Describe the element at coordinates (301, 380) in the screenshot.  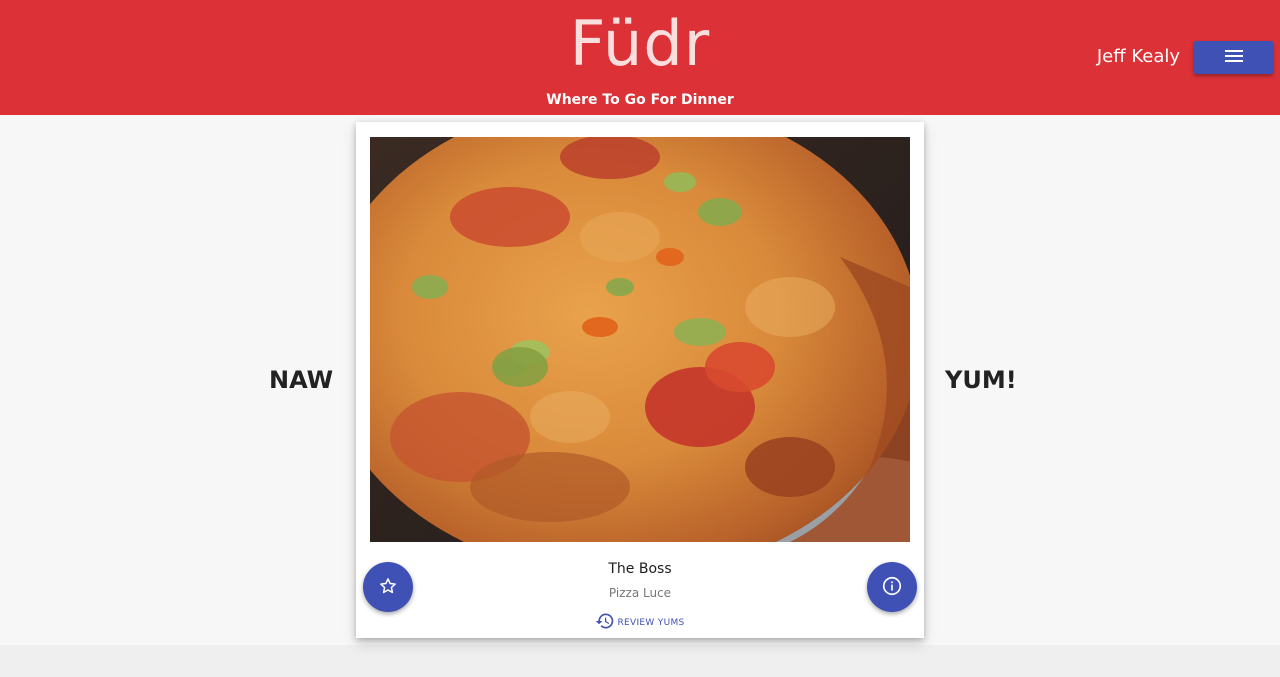
I see `naw-label: NAW` at that location.